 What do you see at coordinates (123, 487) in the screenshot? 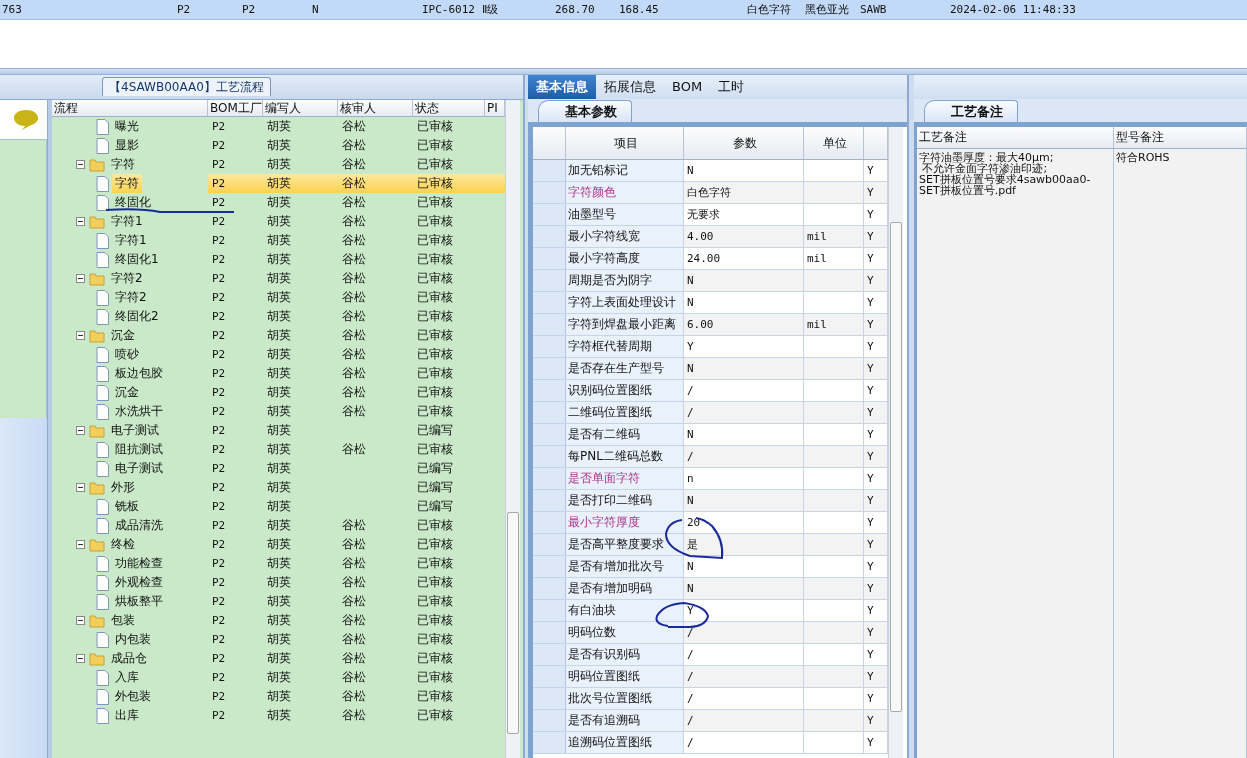
I see `tree-item: 外形` at bounding box center [123, 487].